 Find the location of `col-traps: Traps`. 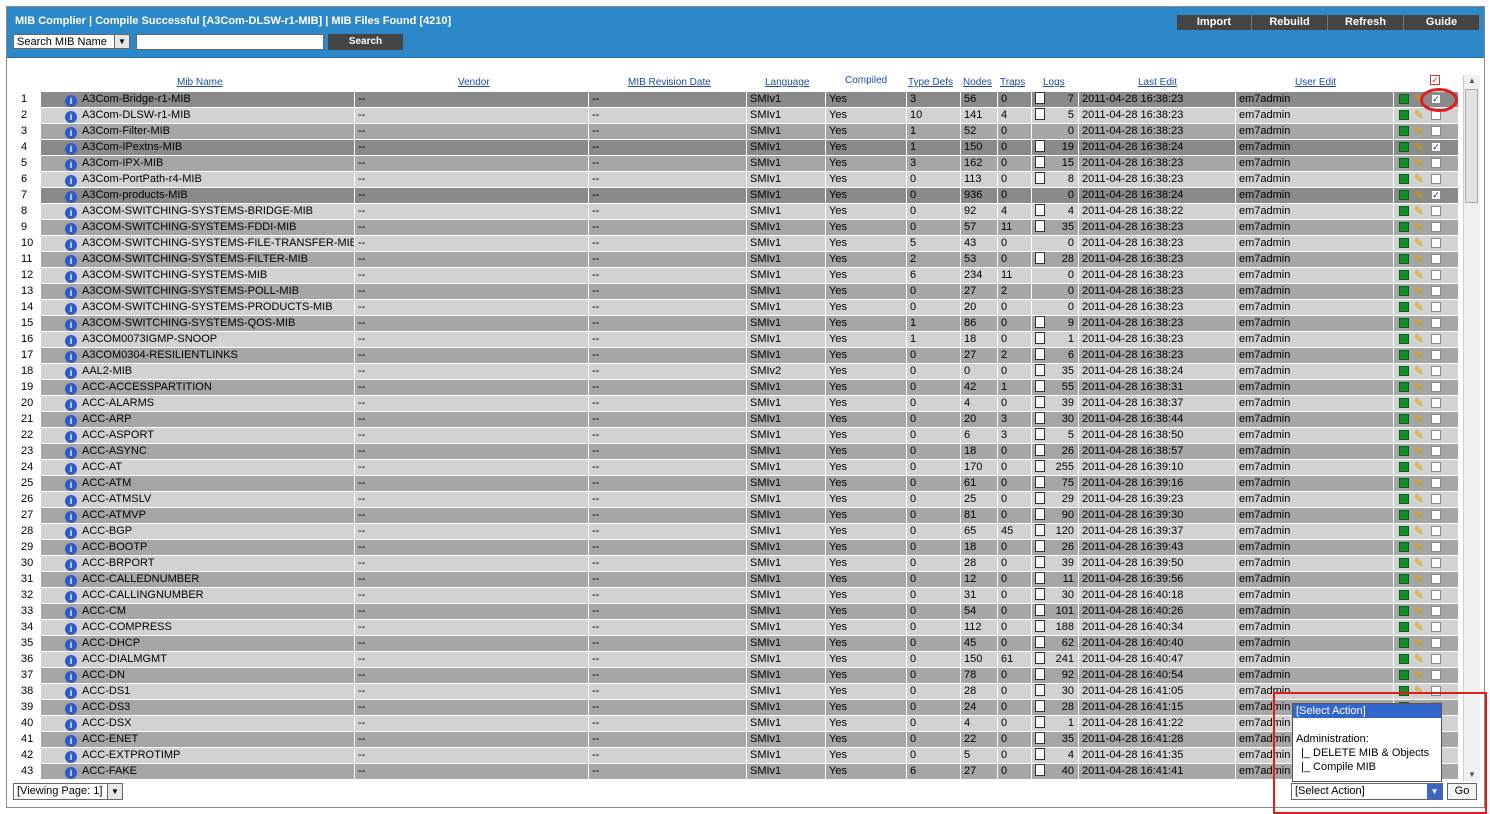

col-traps: Traps is located at coordinates (1012, 85).